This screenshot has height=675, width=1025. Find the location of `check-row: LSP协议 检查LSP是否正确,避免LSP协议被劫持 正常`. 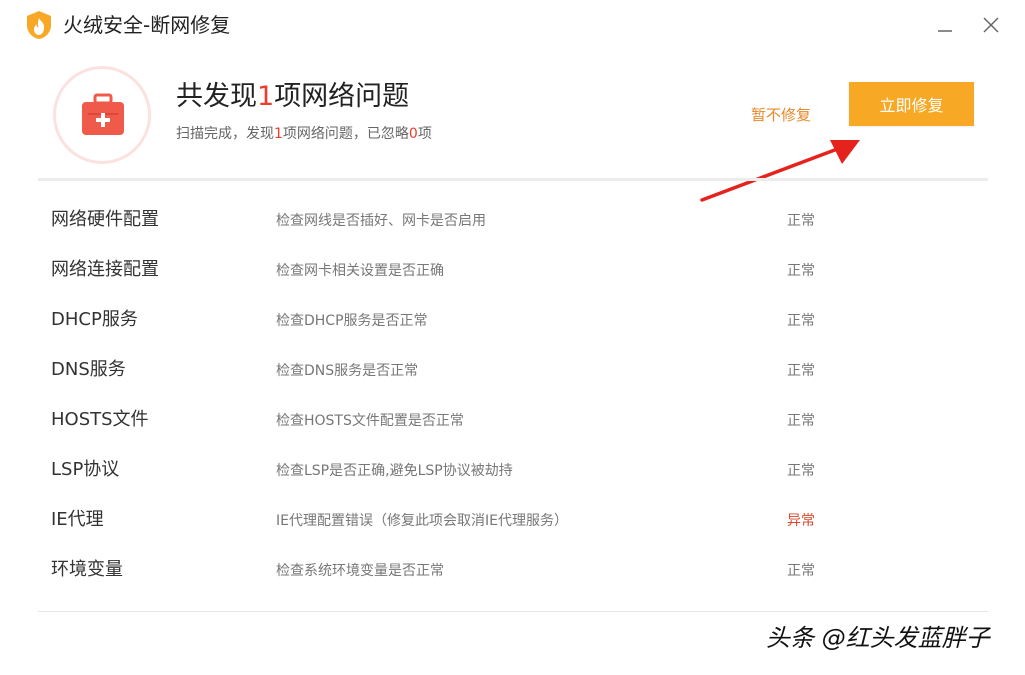

check-row: LSP协议 检查LSP是否正确,避免LSP协议被劫持 正常 is located at coordinates (512, 470).